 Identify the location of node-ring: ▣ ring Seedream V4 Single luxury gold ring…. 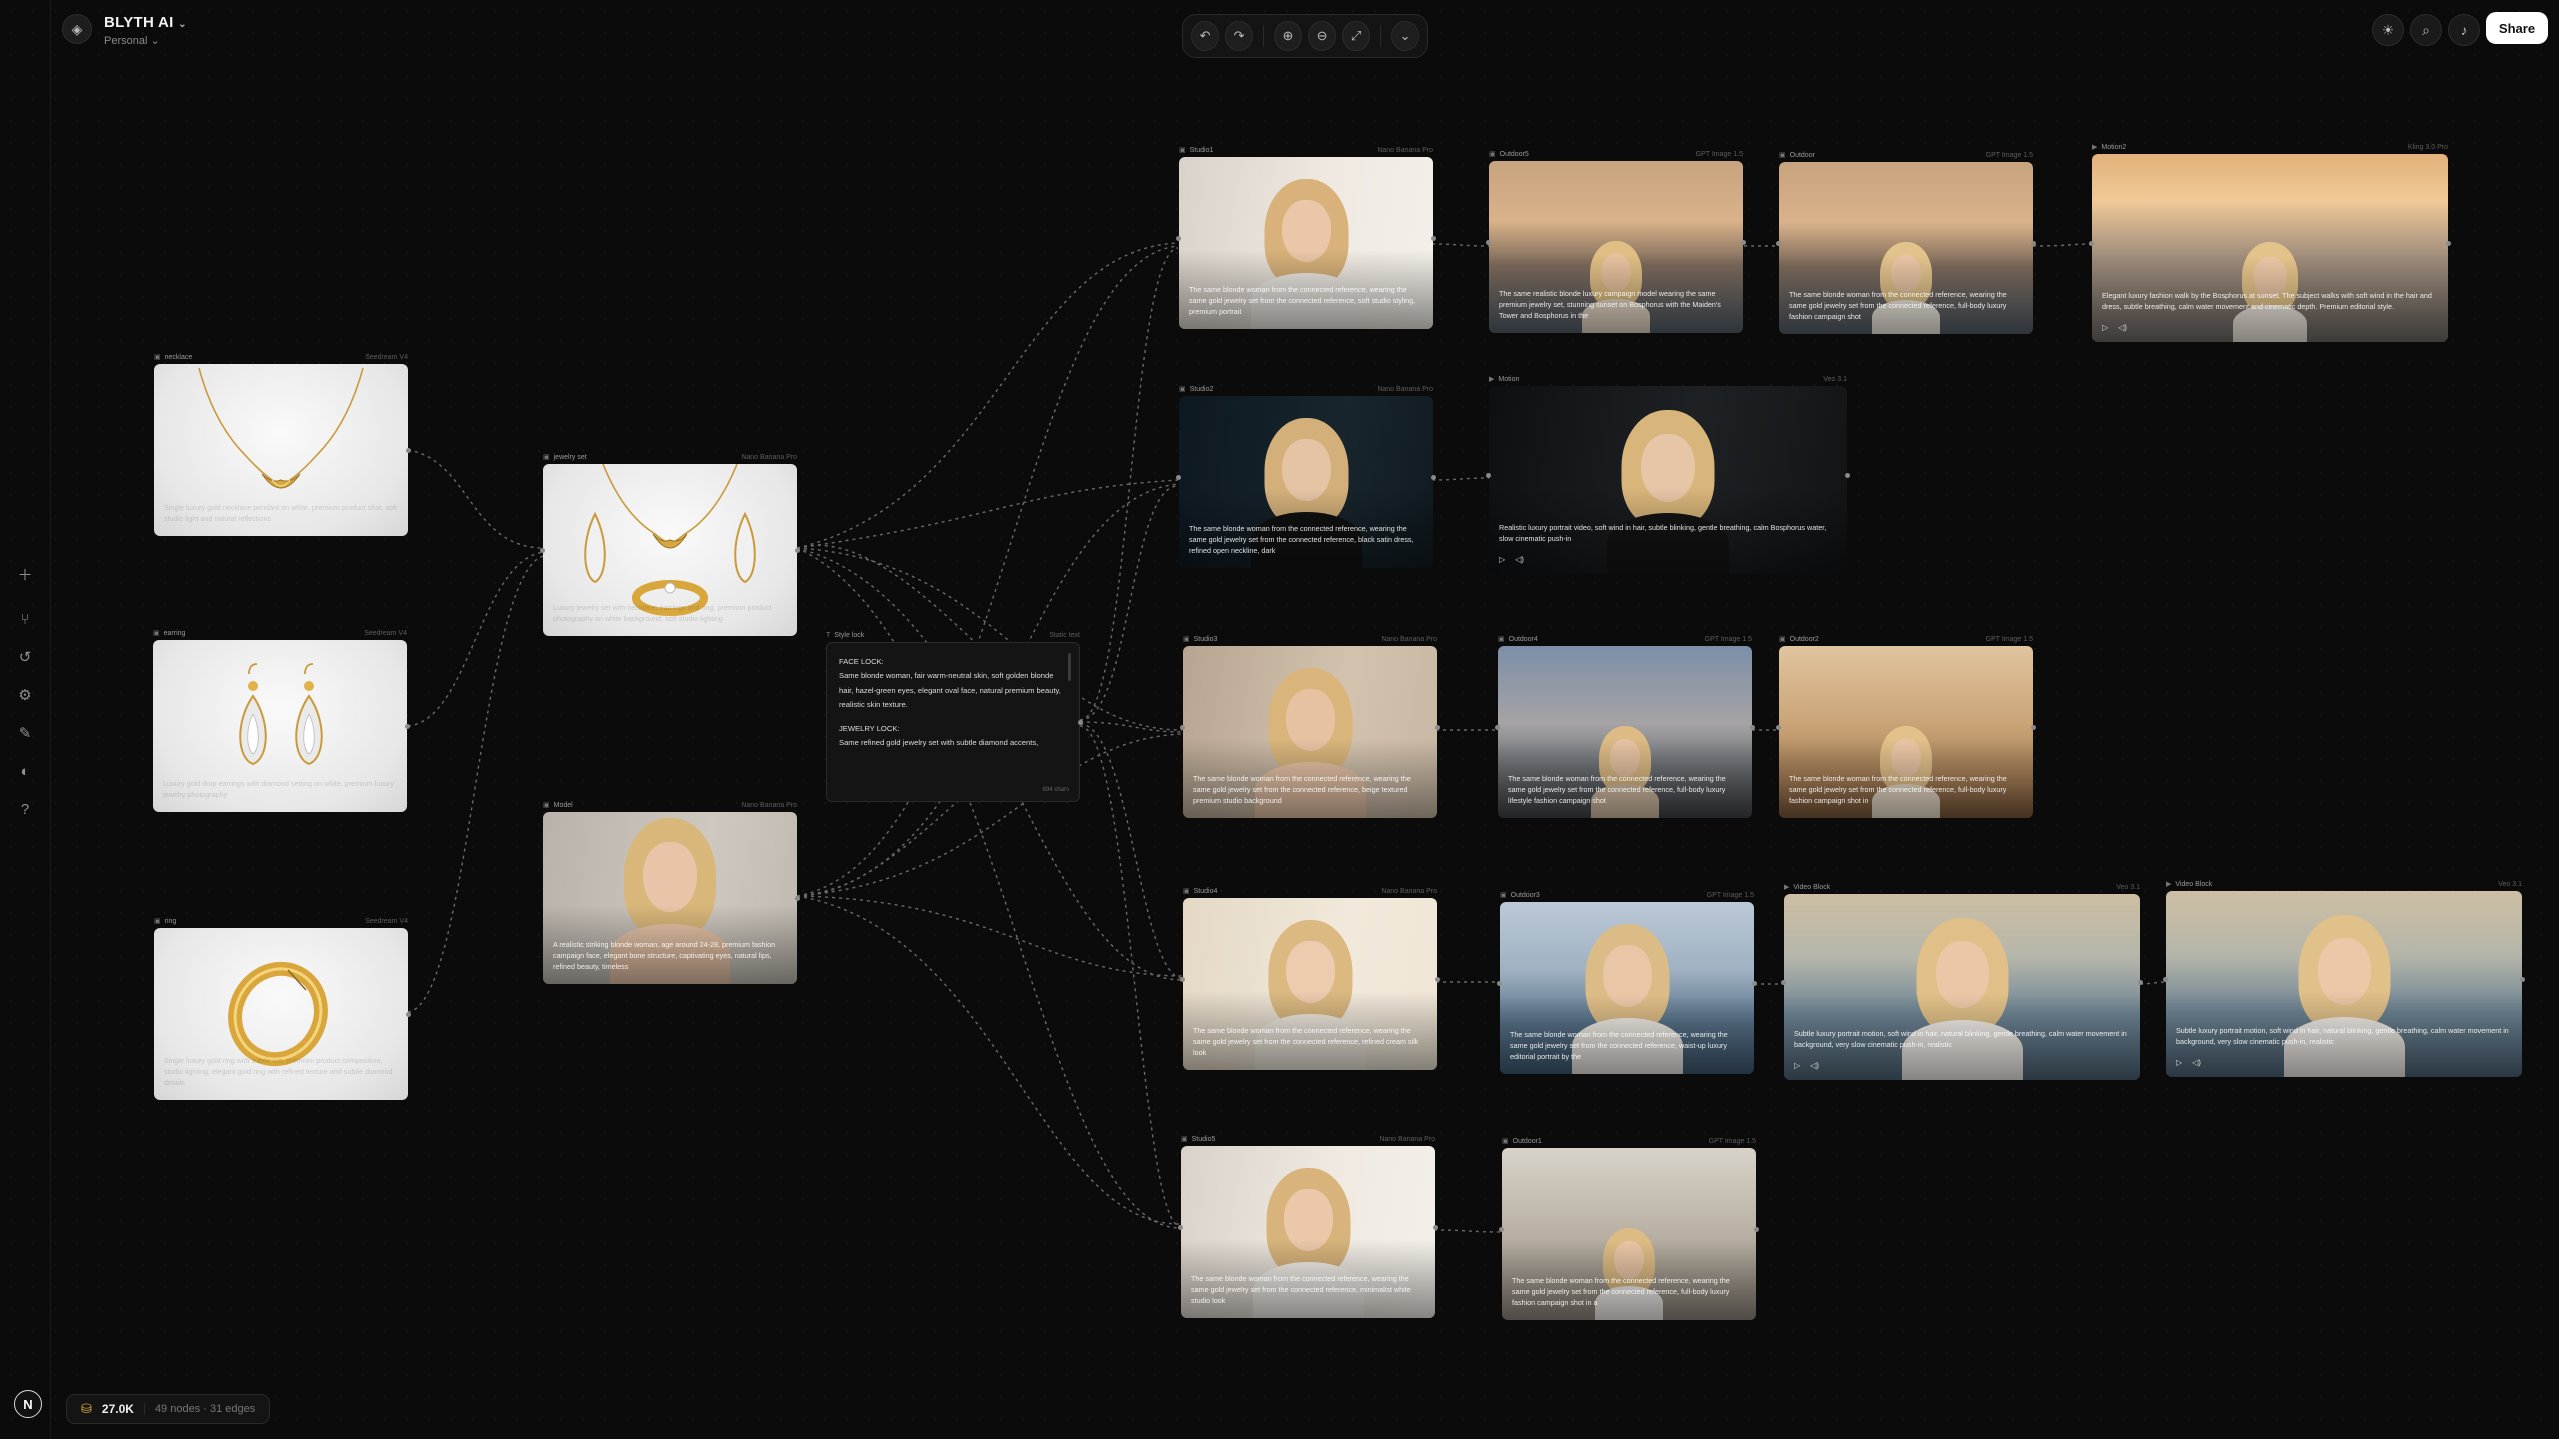
(282, 1007).